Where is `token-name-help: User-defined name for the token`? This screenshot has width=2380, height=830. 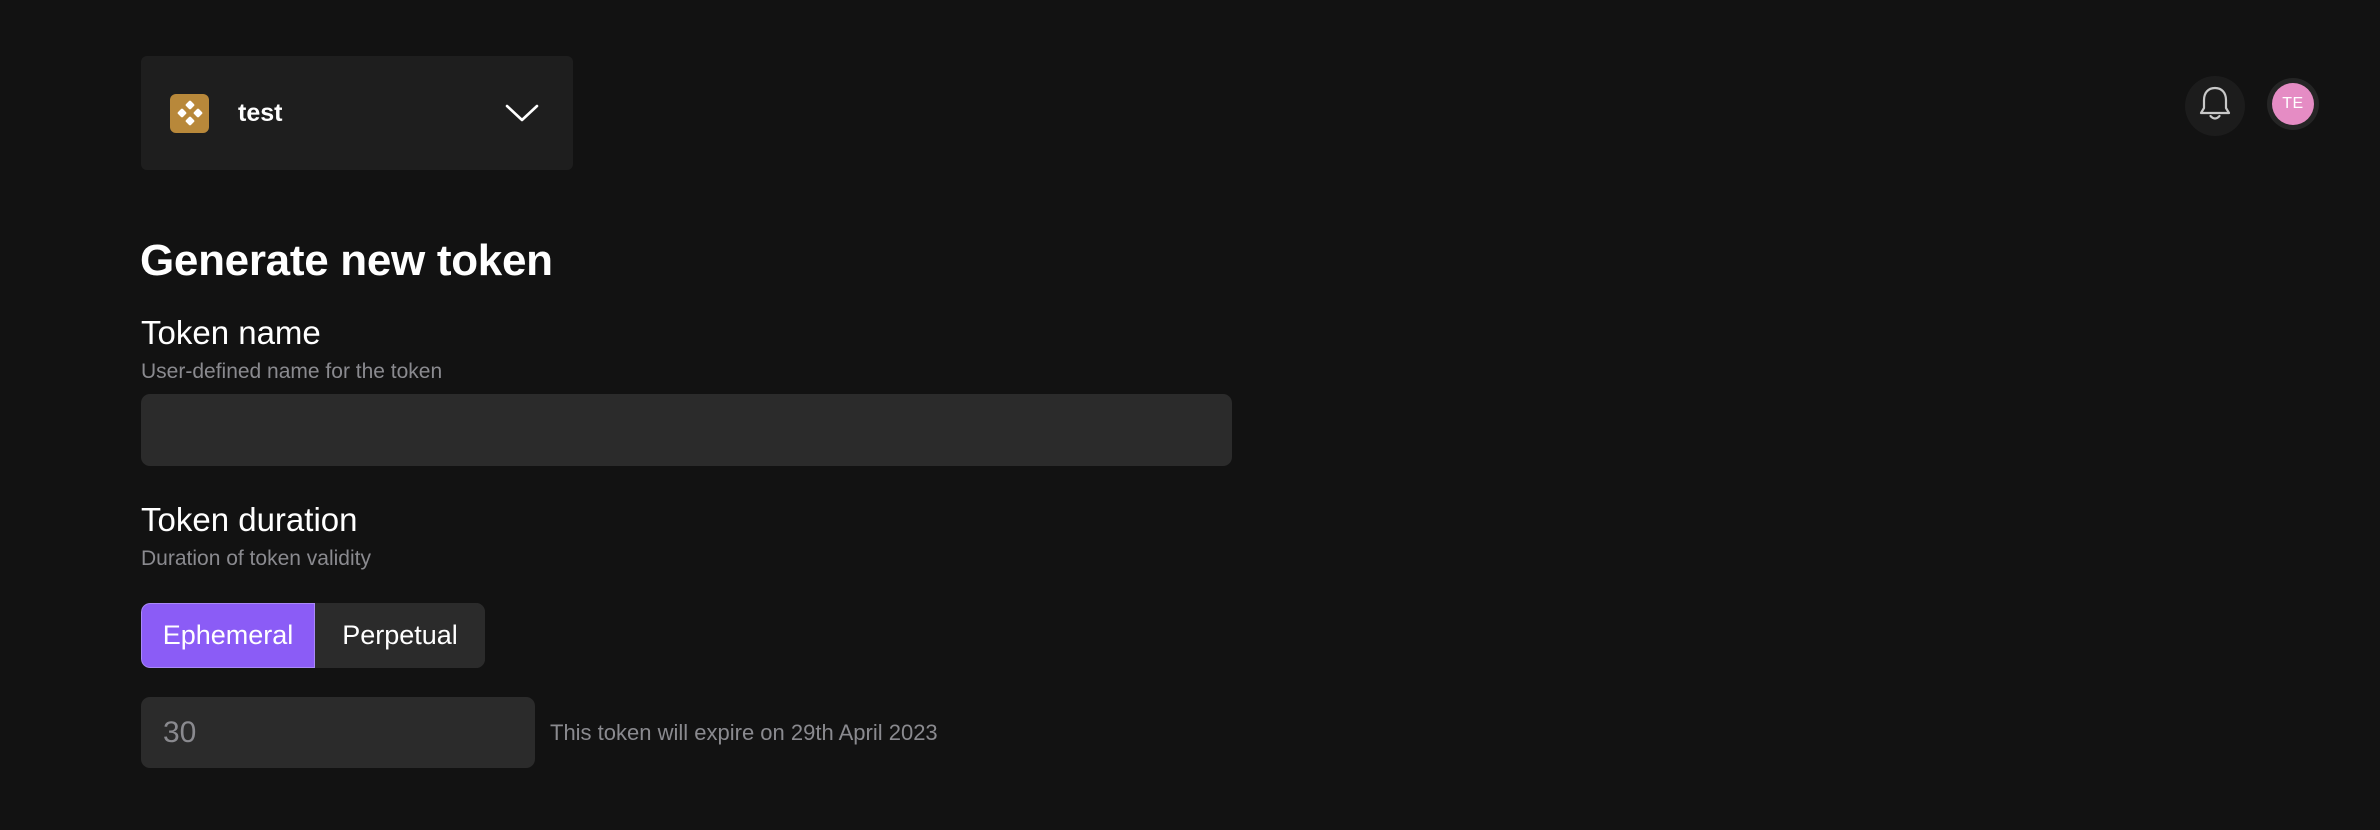 token-name-help: User-defined name for the token is located at coordinates (292, 371).